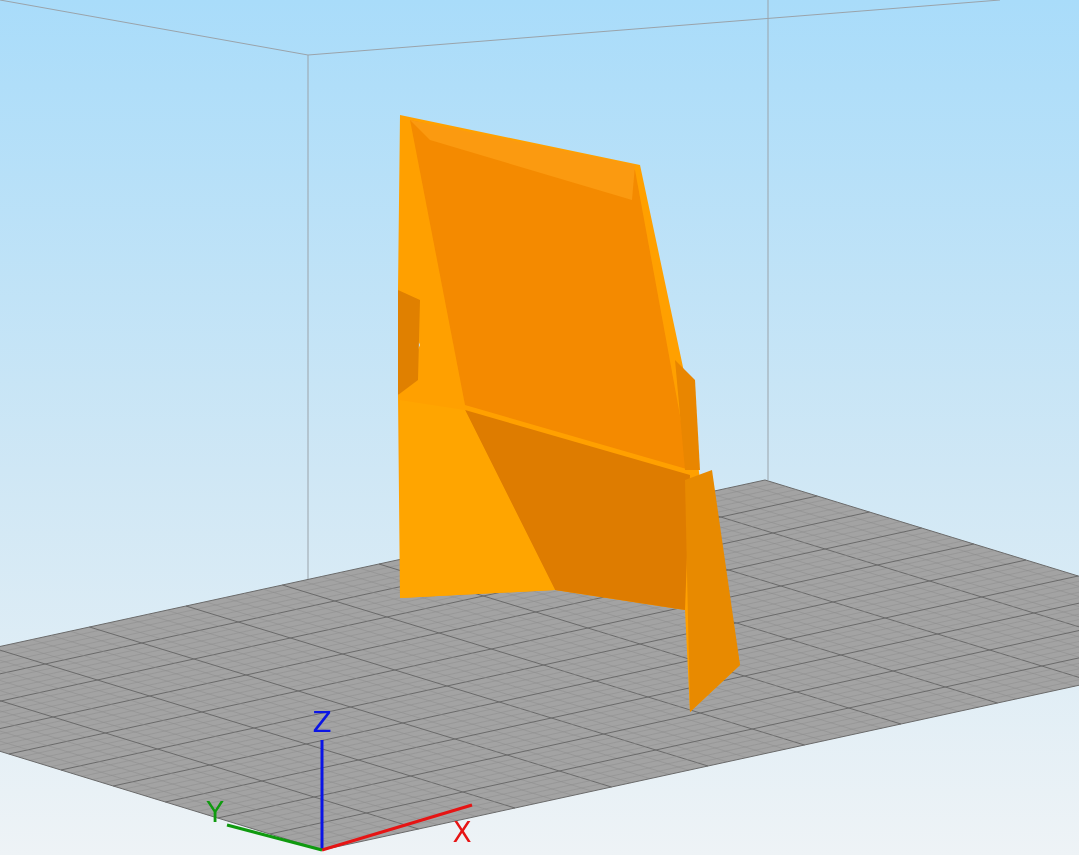  What do you see at coordinates (462, 832) in the screenshot?
I see `axis-label: X` at bounding box center [462, 832].